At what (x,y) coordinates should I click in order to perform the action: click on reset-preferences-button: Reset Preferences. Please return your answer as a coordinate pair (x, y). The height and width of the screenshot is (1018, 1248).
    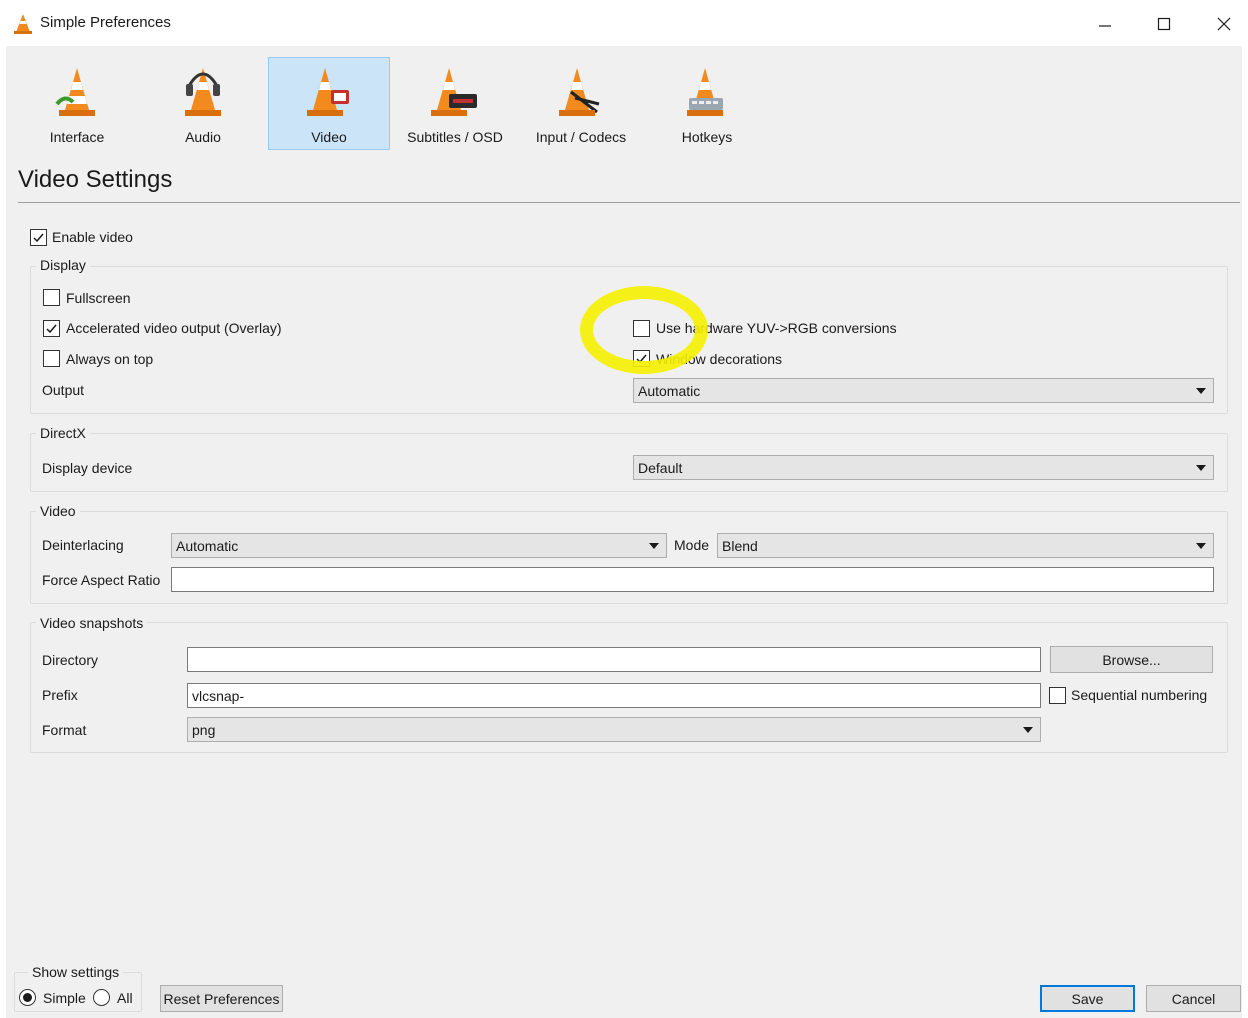
    Looking at the image, I should click on (221, 998).